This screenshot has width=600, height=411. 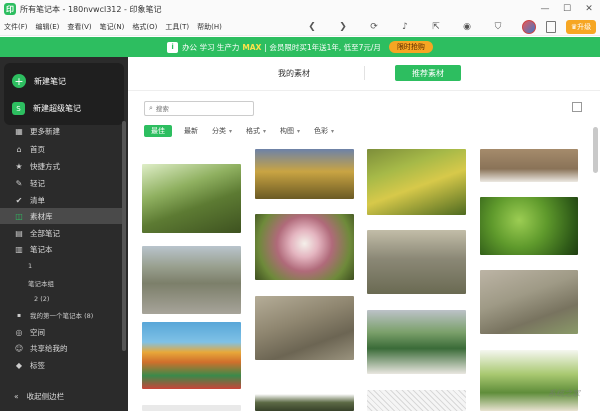 I want to click on filter-label: 最新, so click(x=191, y=131).